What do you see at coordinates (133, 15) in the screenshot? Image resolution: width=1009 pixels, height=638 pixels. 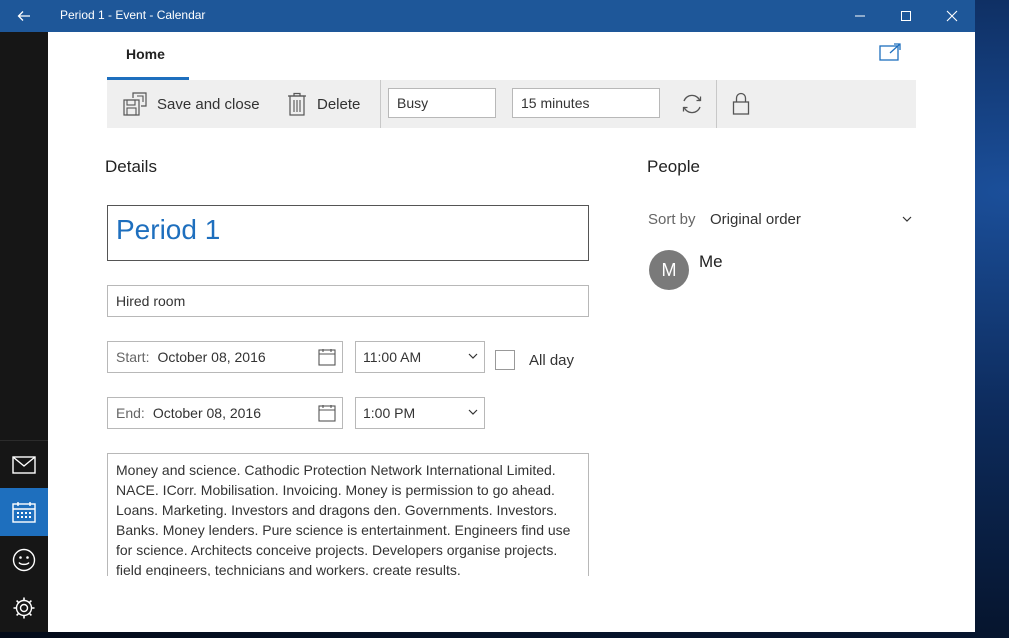 I see `window-title: Period 1 - Event - Calendar` at bounding box center [133, 15].